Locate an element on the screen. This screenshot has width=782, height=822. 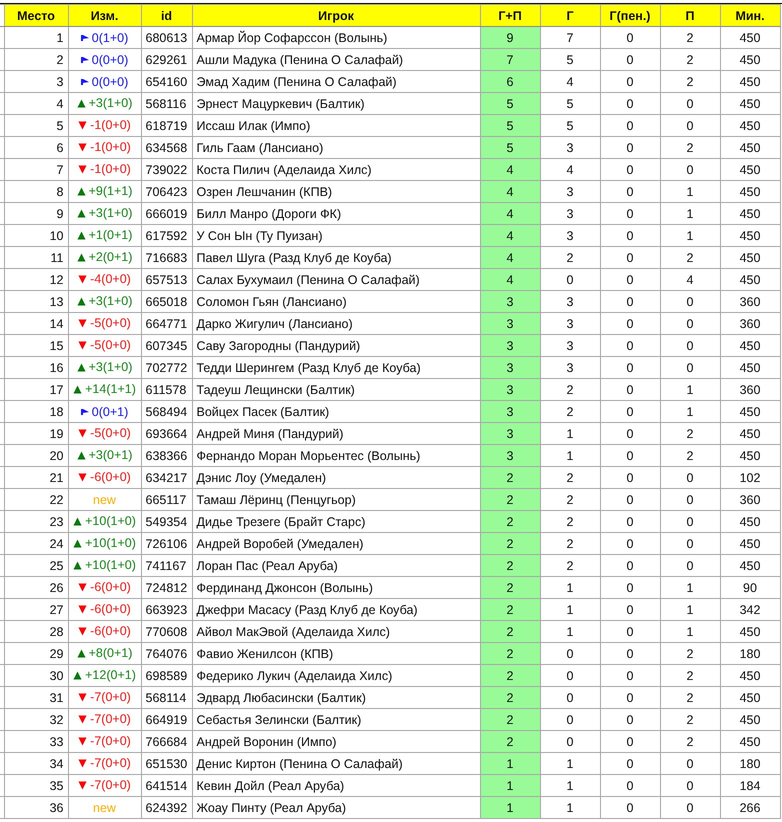
table-cell: 342 is located at coordinates (750, 609).